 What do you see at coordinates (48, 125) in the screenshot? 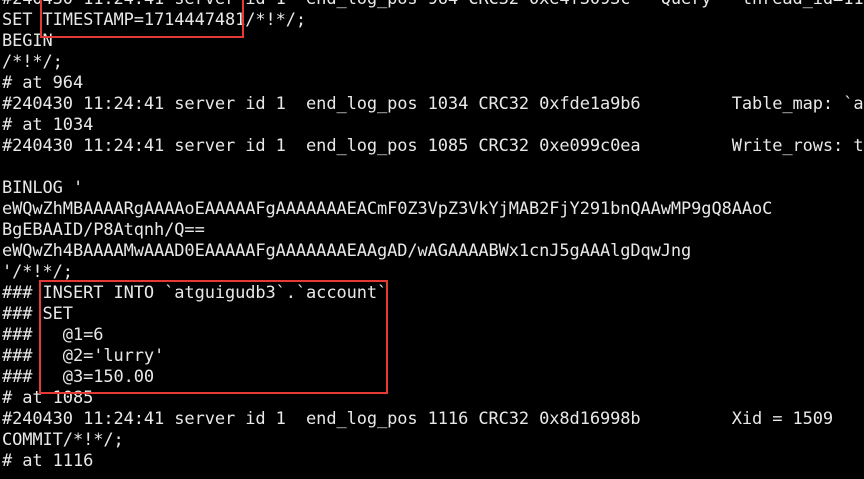
I see `log-line: # at 1034` at bounding box center [48, 125].